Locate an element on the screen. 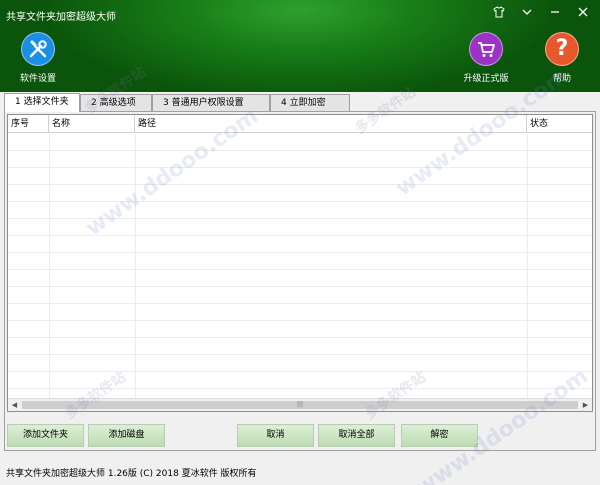 The width and height of the screenshot is (600, 485). menu-icon is located at coordinates (527, 13).